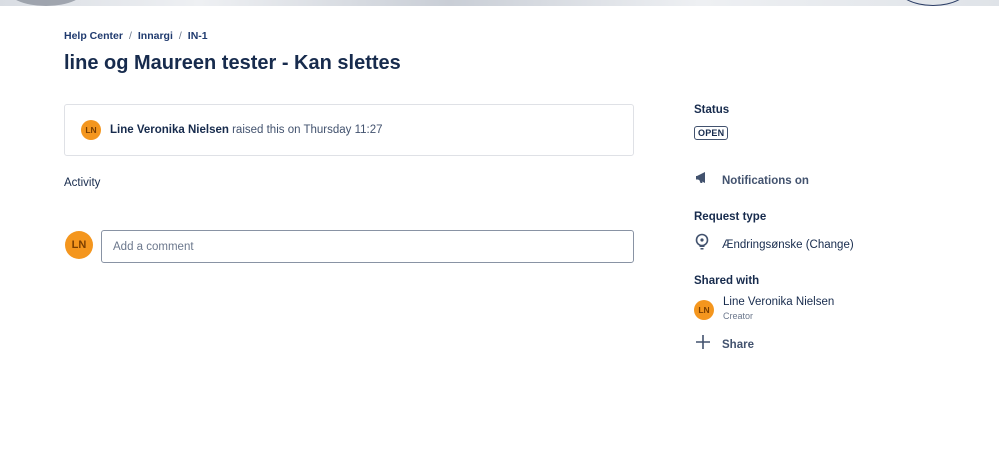 Image resolution: width=999 pixels, height=457 pixels. What do you see at coordinates (765, 180) in the screenshot?
I see `notifications-label: Notifications on` at bounding box center [765, 180].